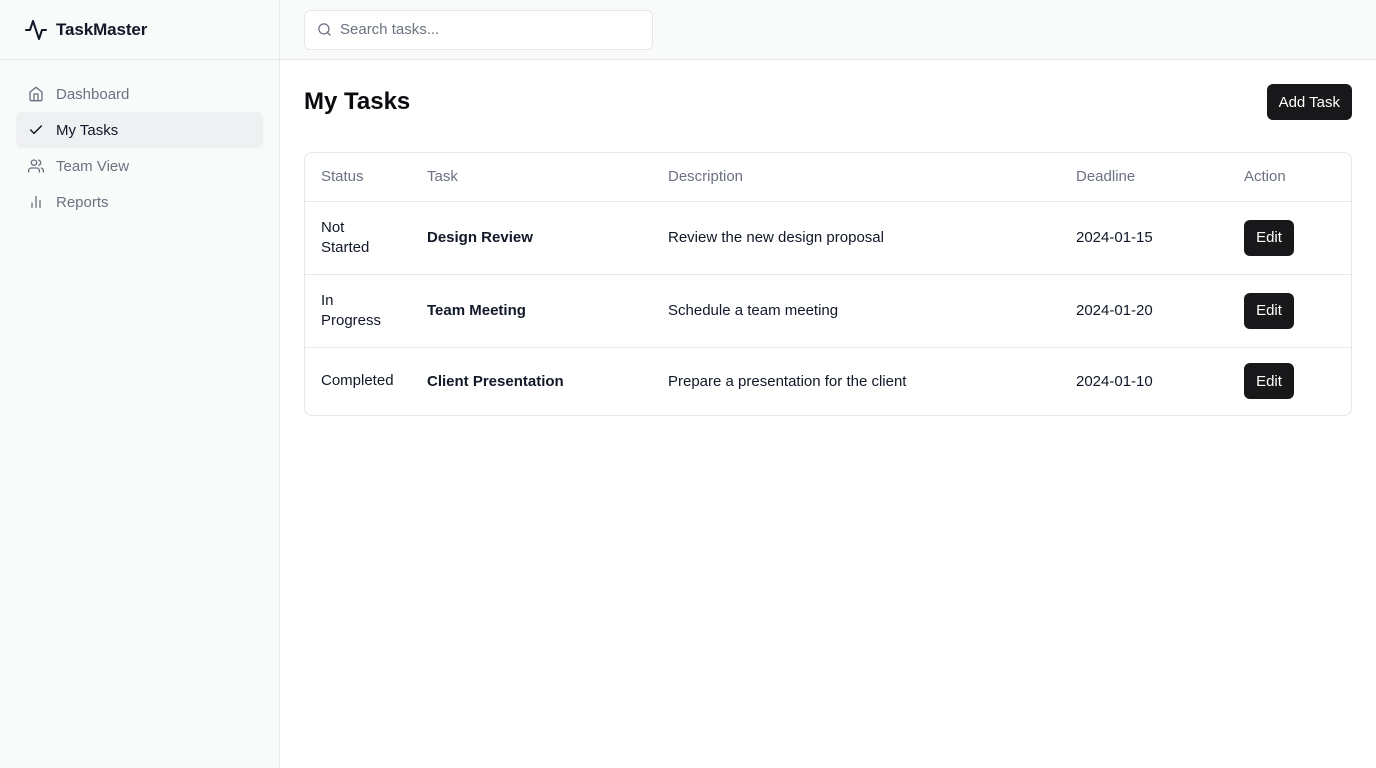 The image size is (1376, 768). I want to click on task-name: Client Presentation, so click(495, 381).